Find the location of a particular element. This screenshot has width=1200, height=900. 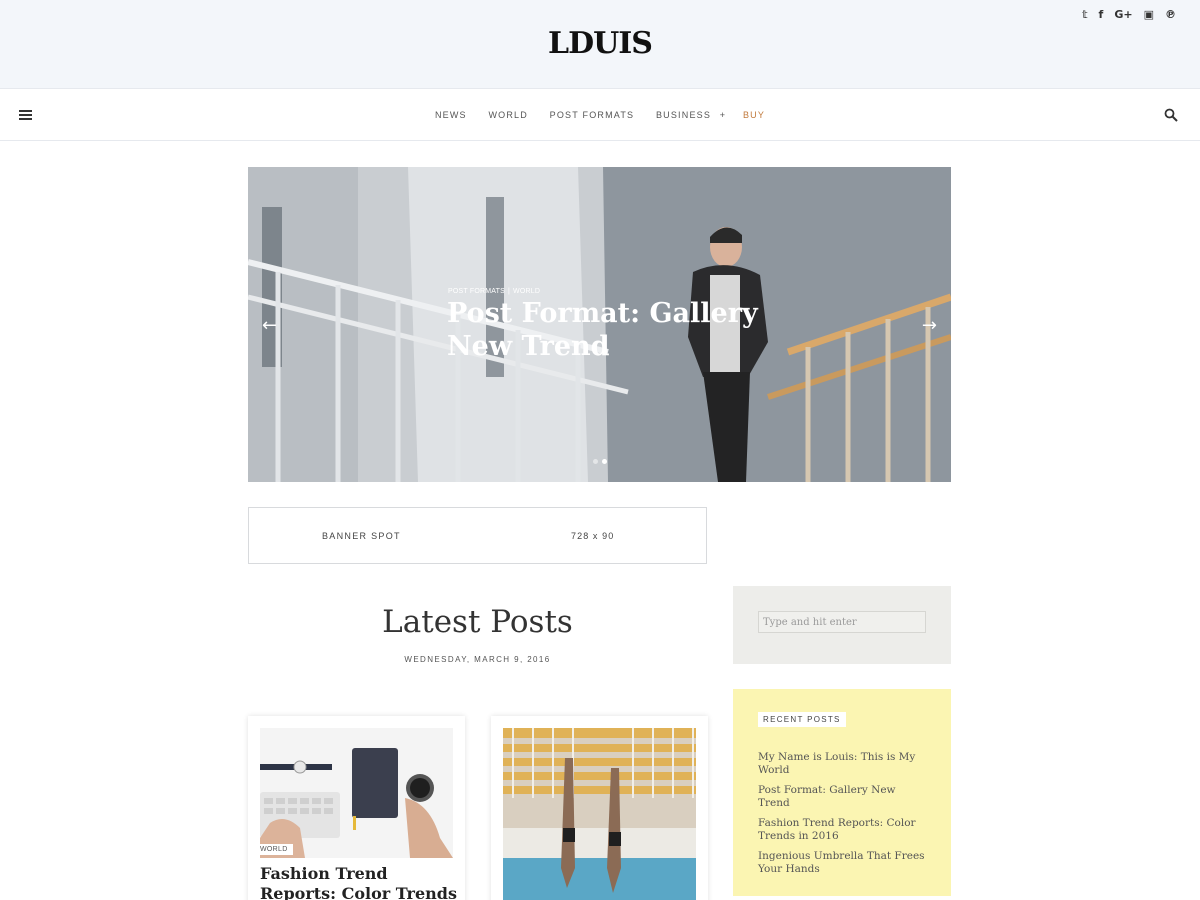

slider-dot-active is located at coordinates (604, 461).